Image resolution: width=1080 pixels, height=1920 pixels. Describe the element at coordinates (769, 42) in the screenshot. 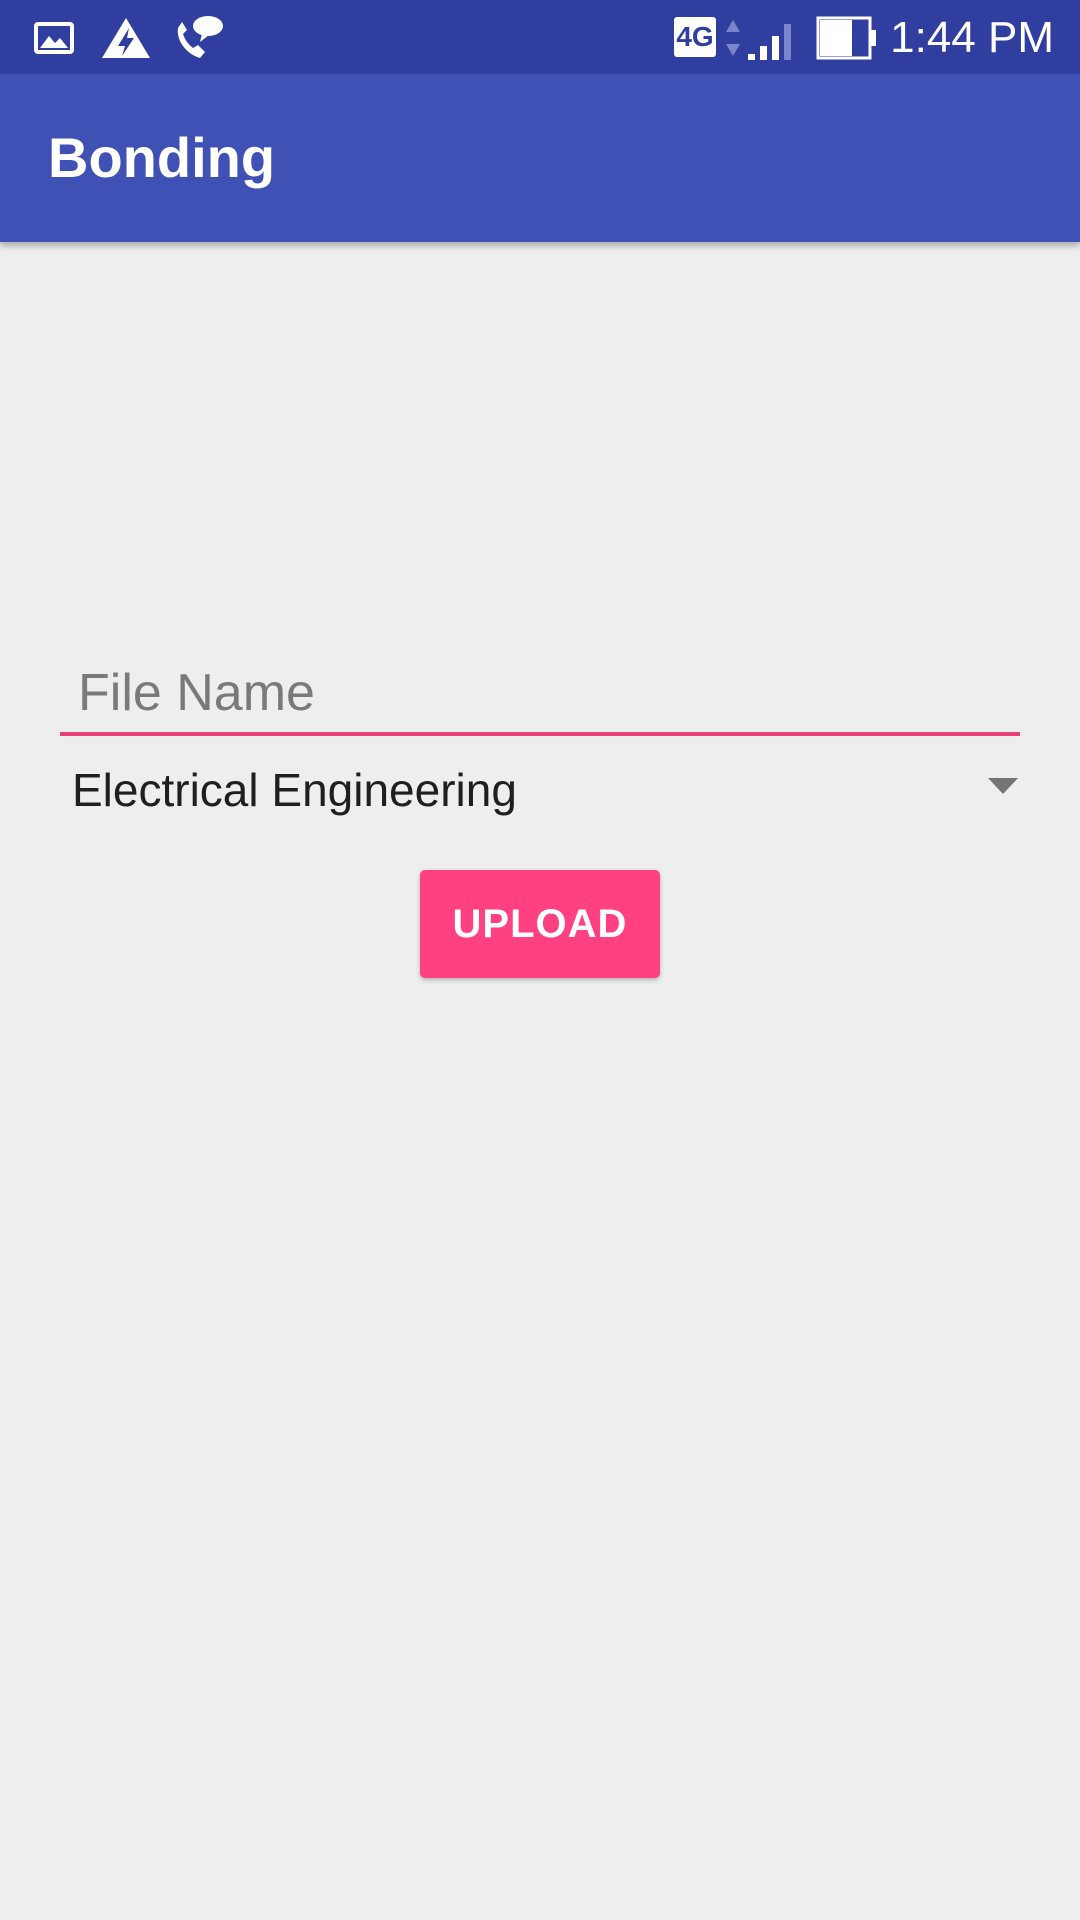

I see `signal-icon` at that location.